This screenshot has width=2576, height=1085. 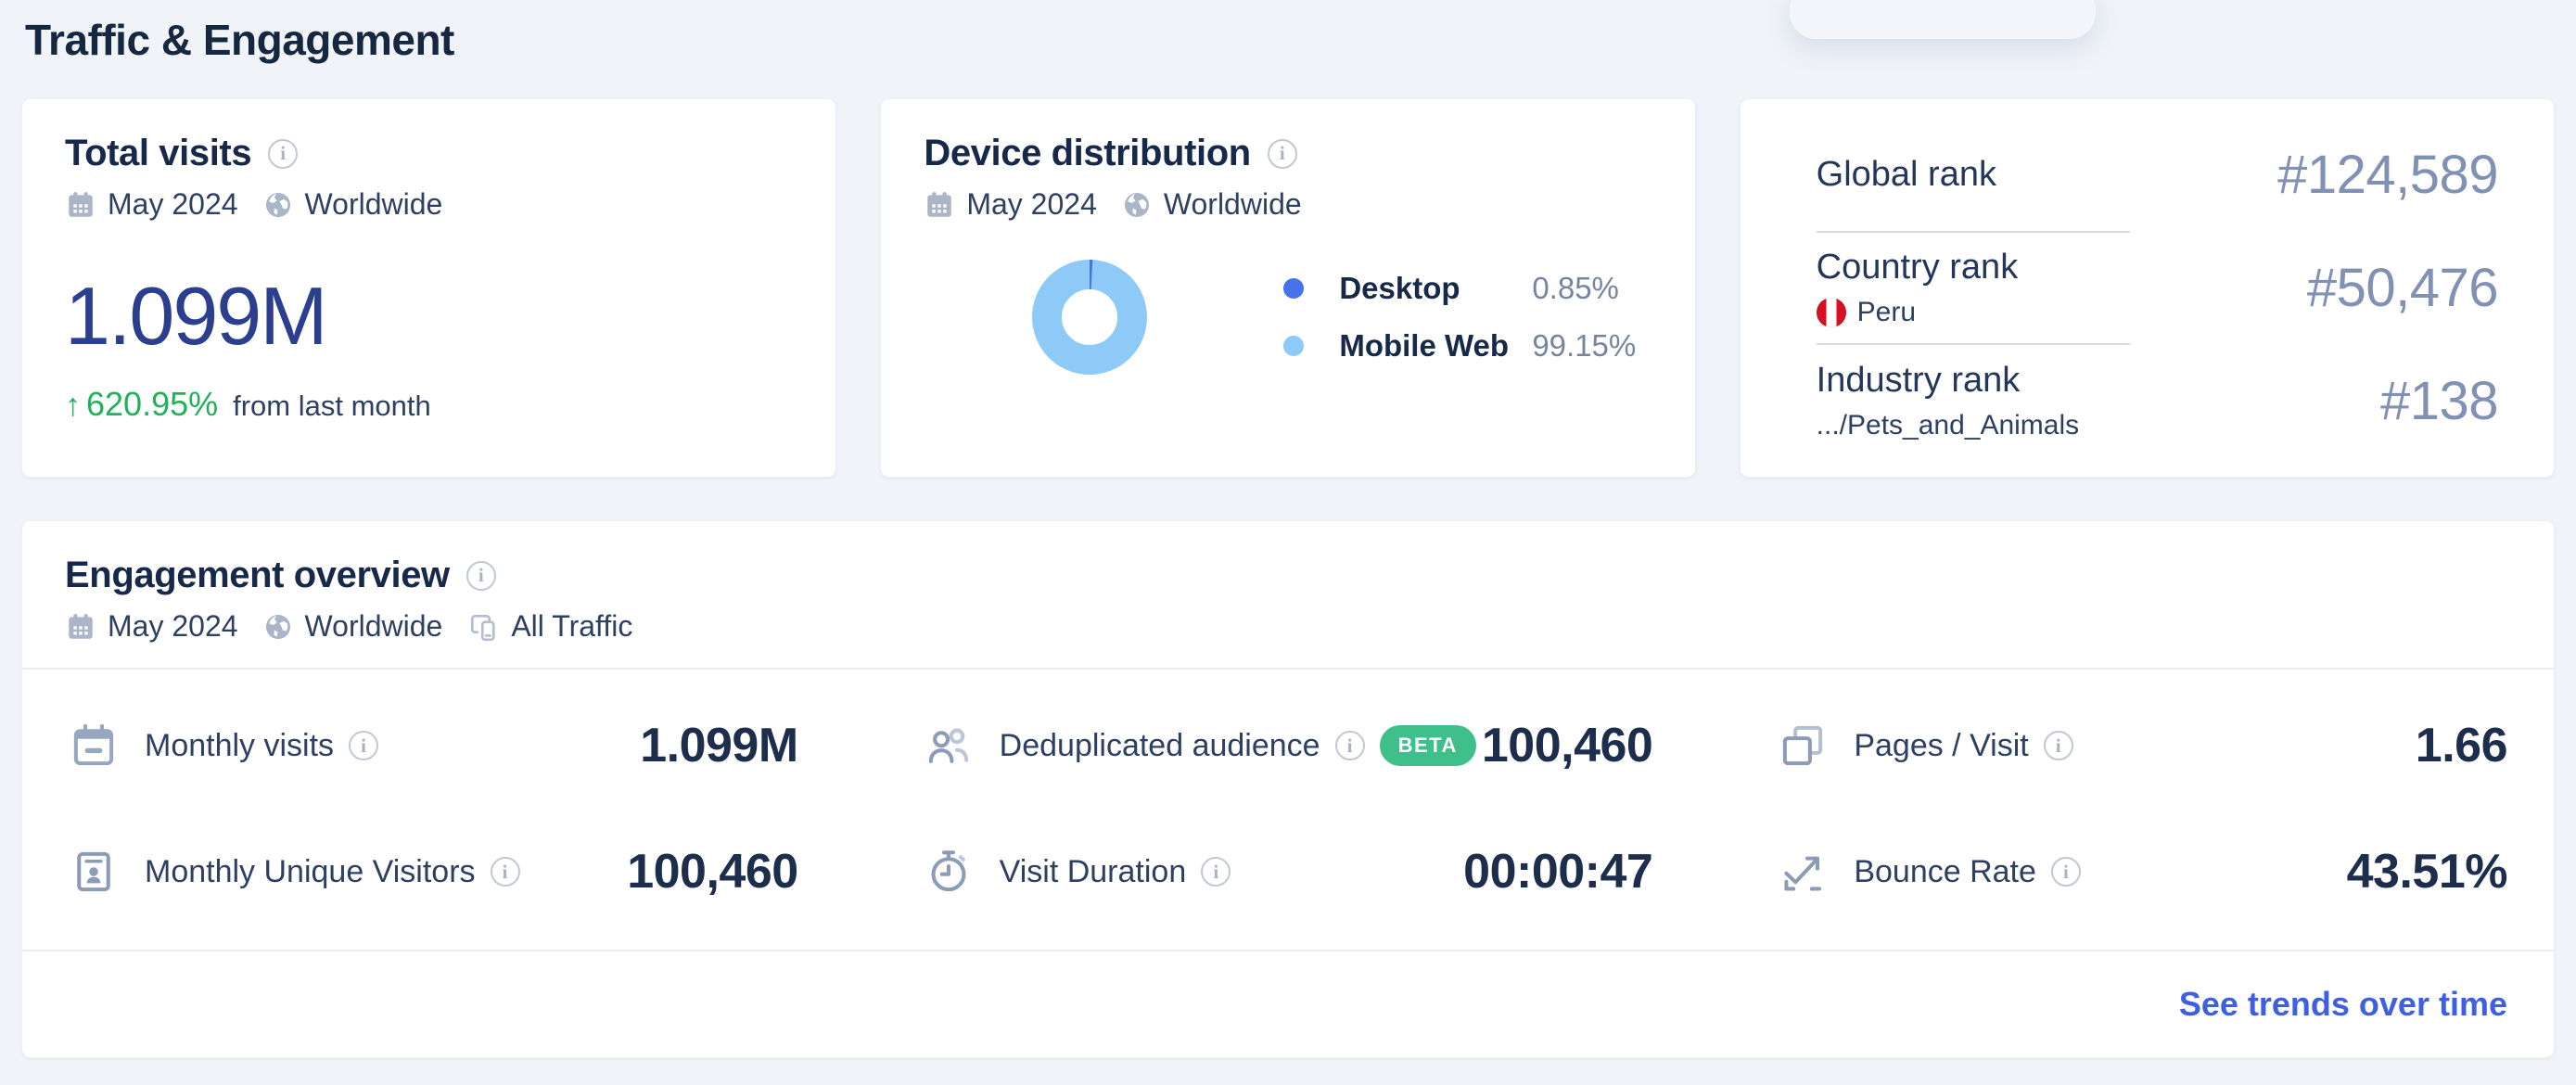 What do you see at coordinates (1803, 745) in the screenshot?
I see `pages-icon` at bounding box center [1803, 745].